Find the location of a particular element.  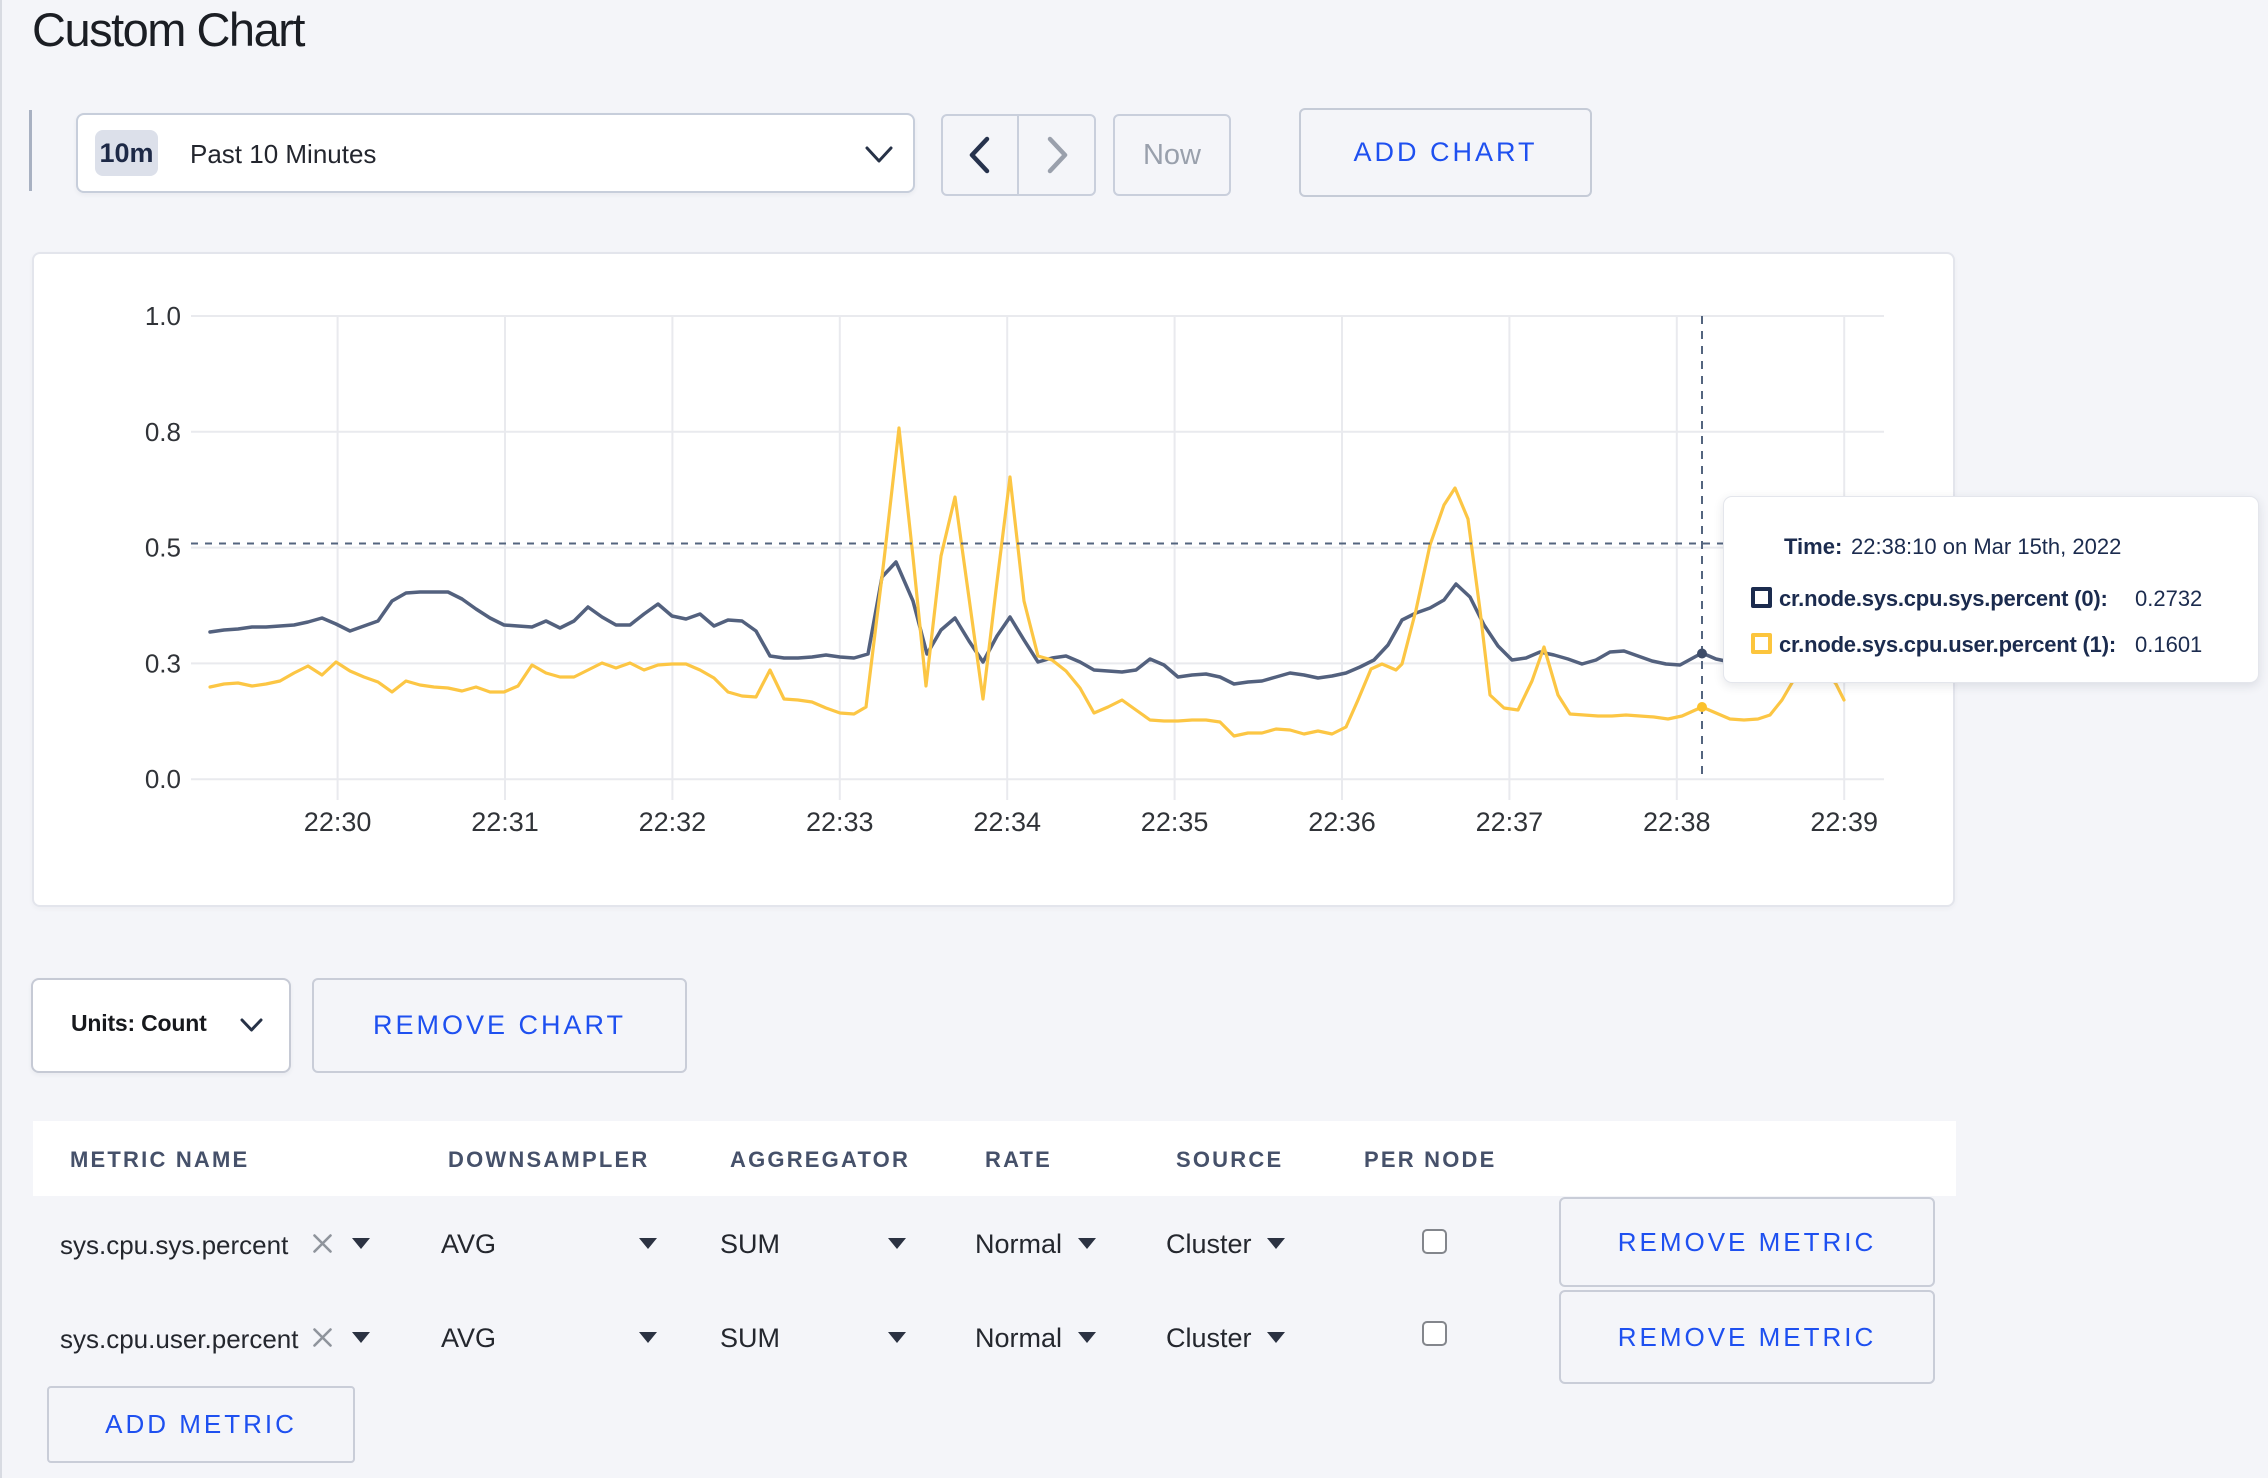

svg-text: 22:33 is located at coordinates (840, 822).